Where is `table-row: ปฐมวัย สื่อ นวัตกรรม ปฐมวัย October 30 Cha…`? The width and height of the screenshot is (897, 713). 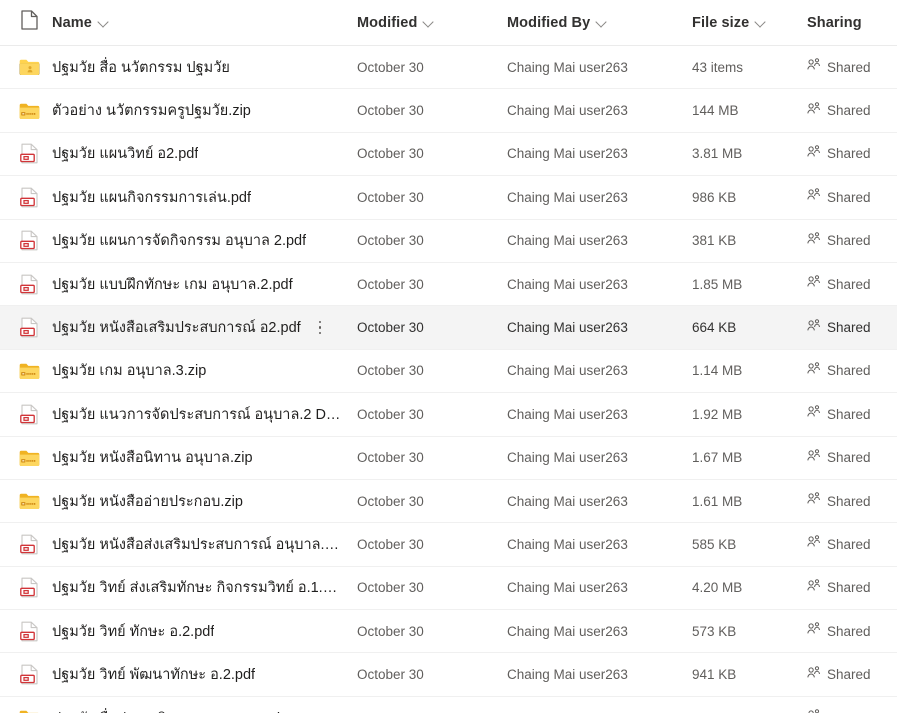
table-row: ปฐมวัย สื่อ นวัตกรรม ปฐมวัย October 30 Cha… is located at coordinates (448, 68).